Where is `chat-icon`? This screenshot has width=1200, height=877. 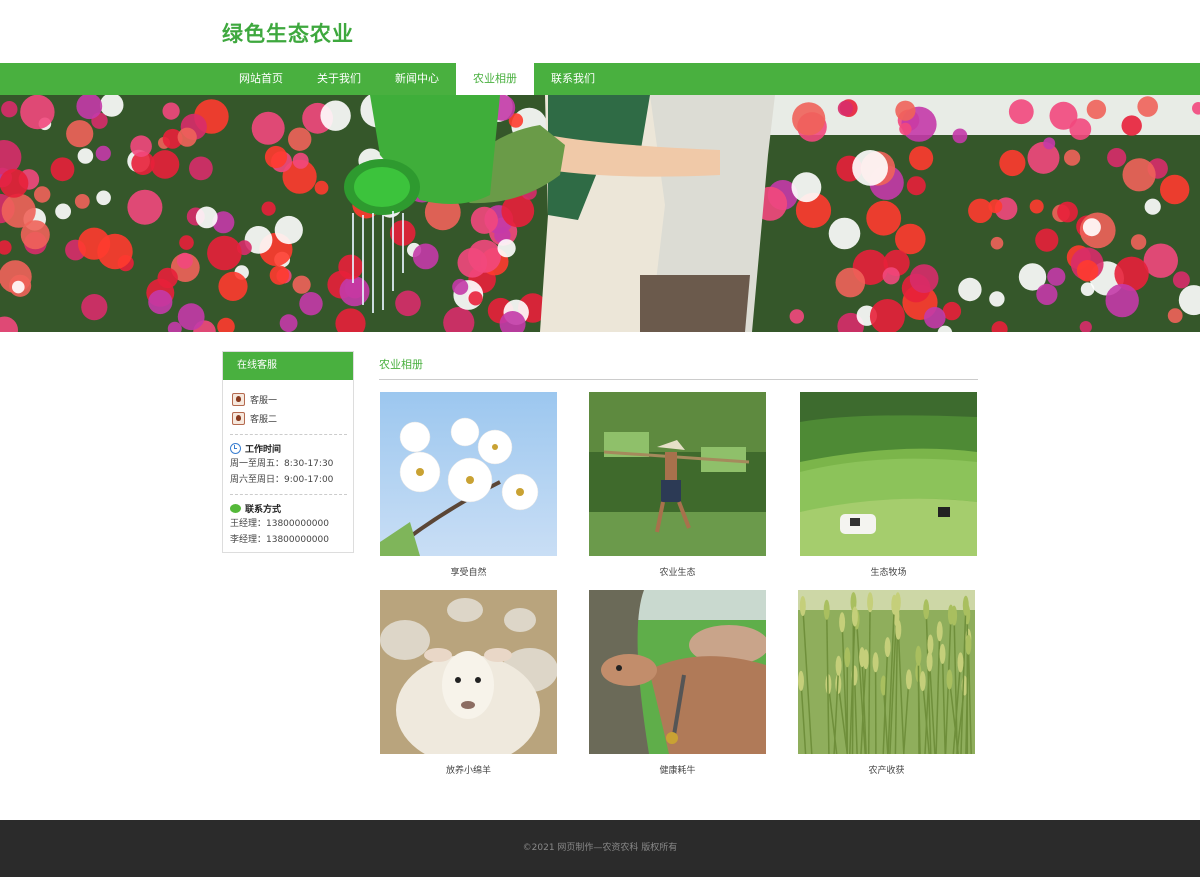 chat-icon is located at coordinates (235, 508).